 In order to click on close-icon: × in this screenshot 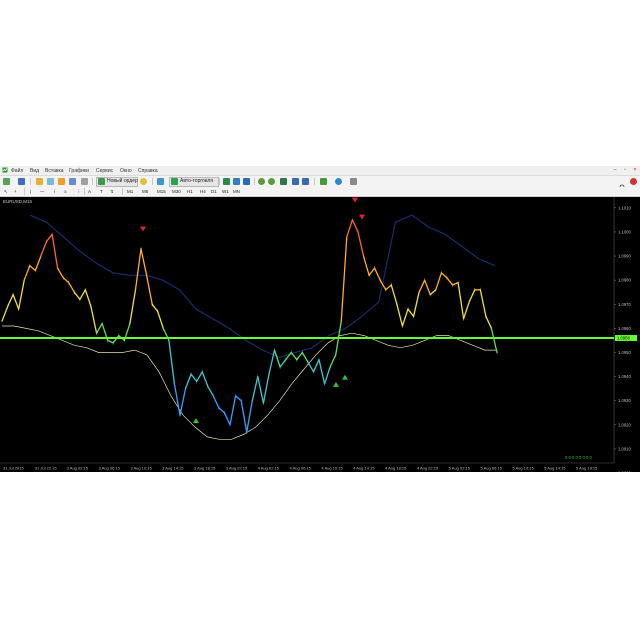, I will do `click(635, 170)`.